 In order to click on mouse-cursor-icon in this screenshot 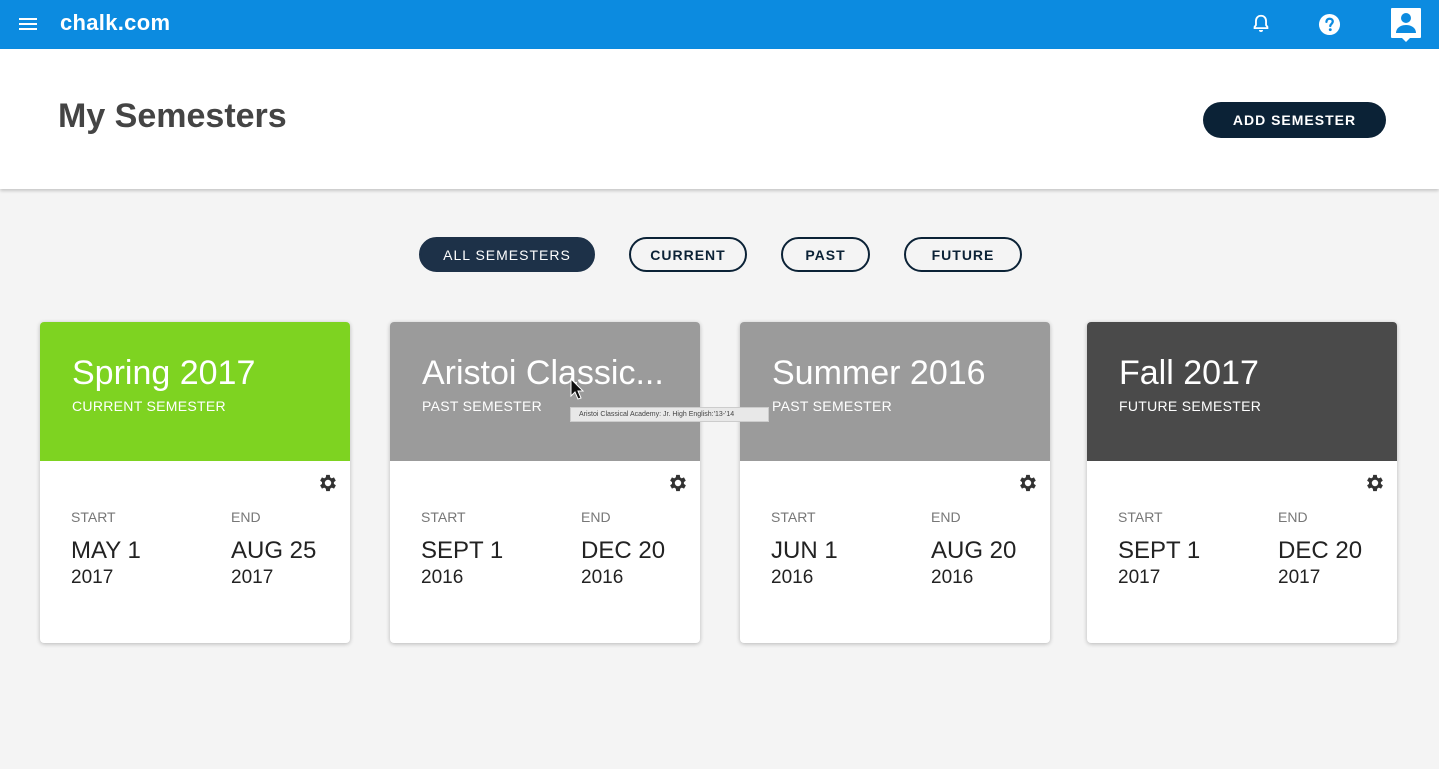, I will do `click(577, 389)`.